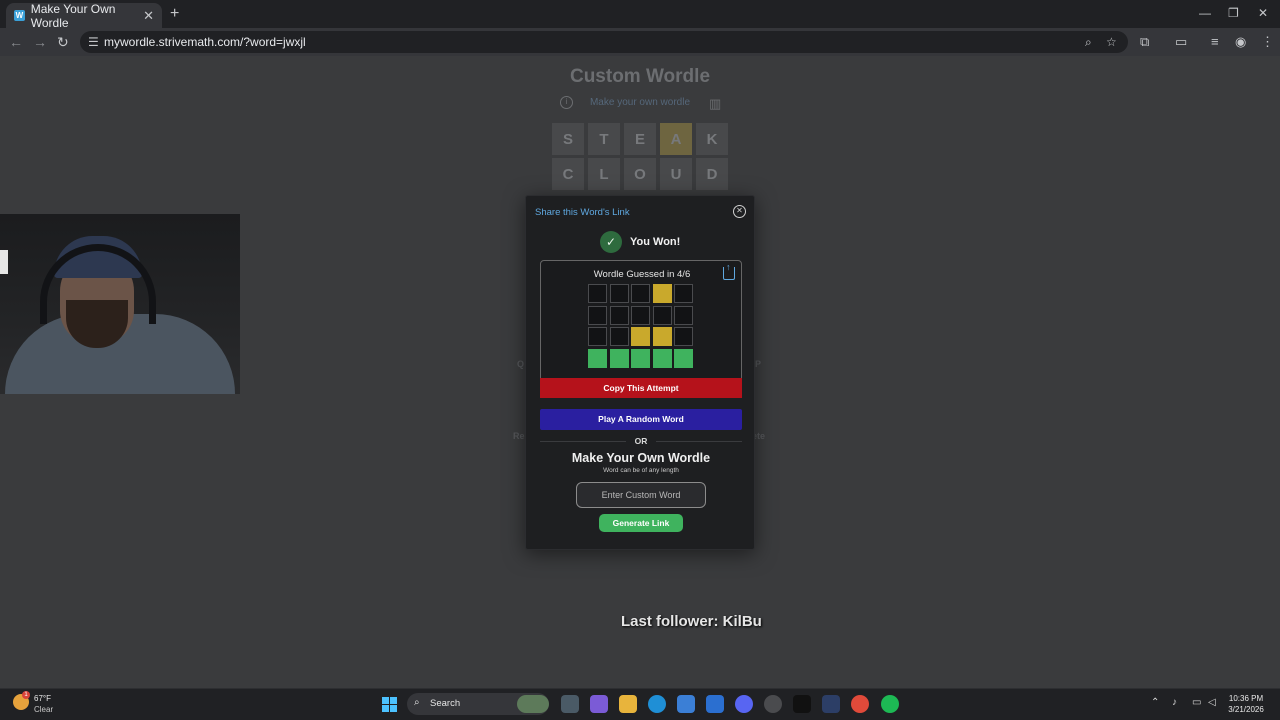  What do you see at coordinates (640, 704) in the screenshot?
I see `windows-taskbar` at bounding box center [640, 704].